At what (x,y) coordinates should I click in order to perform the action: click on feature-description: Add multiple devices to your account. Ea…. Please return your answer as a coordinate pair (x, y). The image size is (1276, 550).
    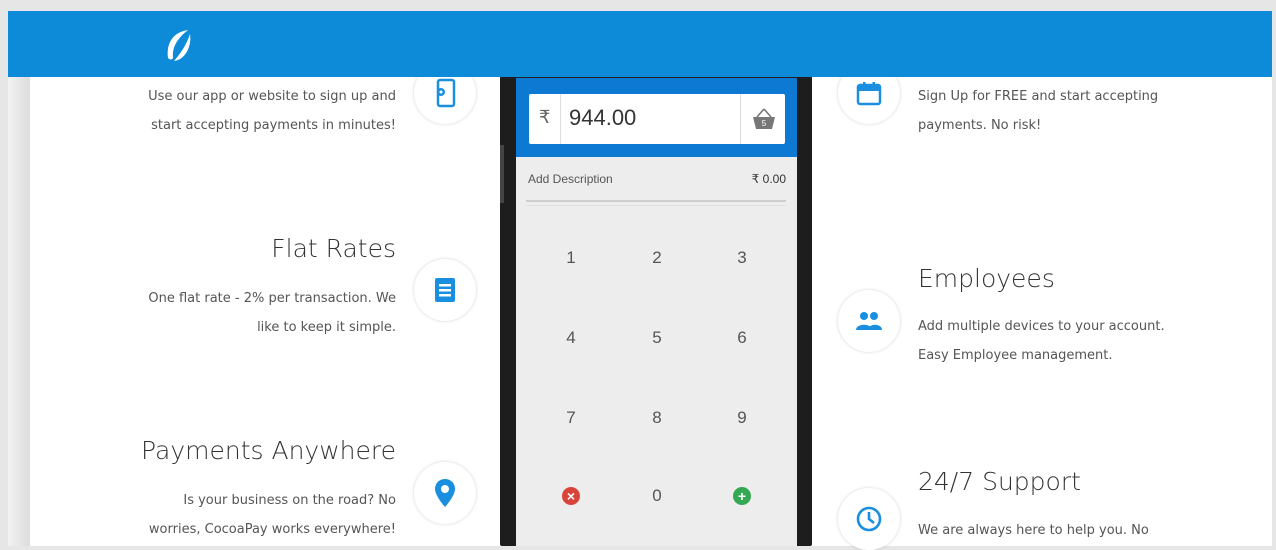
    Looking at the image, I should click on (1078, 341).